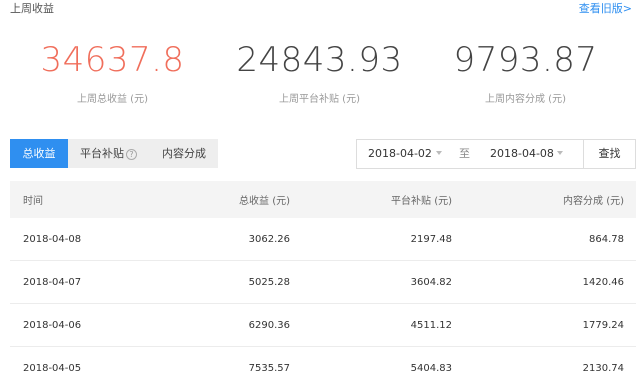 The height and width of the screenshot is (382, 640). Describe the element at coordinates (431, 325) in the screenshot. I see `cell-subsidy: 4511.12` at that location.